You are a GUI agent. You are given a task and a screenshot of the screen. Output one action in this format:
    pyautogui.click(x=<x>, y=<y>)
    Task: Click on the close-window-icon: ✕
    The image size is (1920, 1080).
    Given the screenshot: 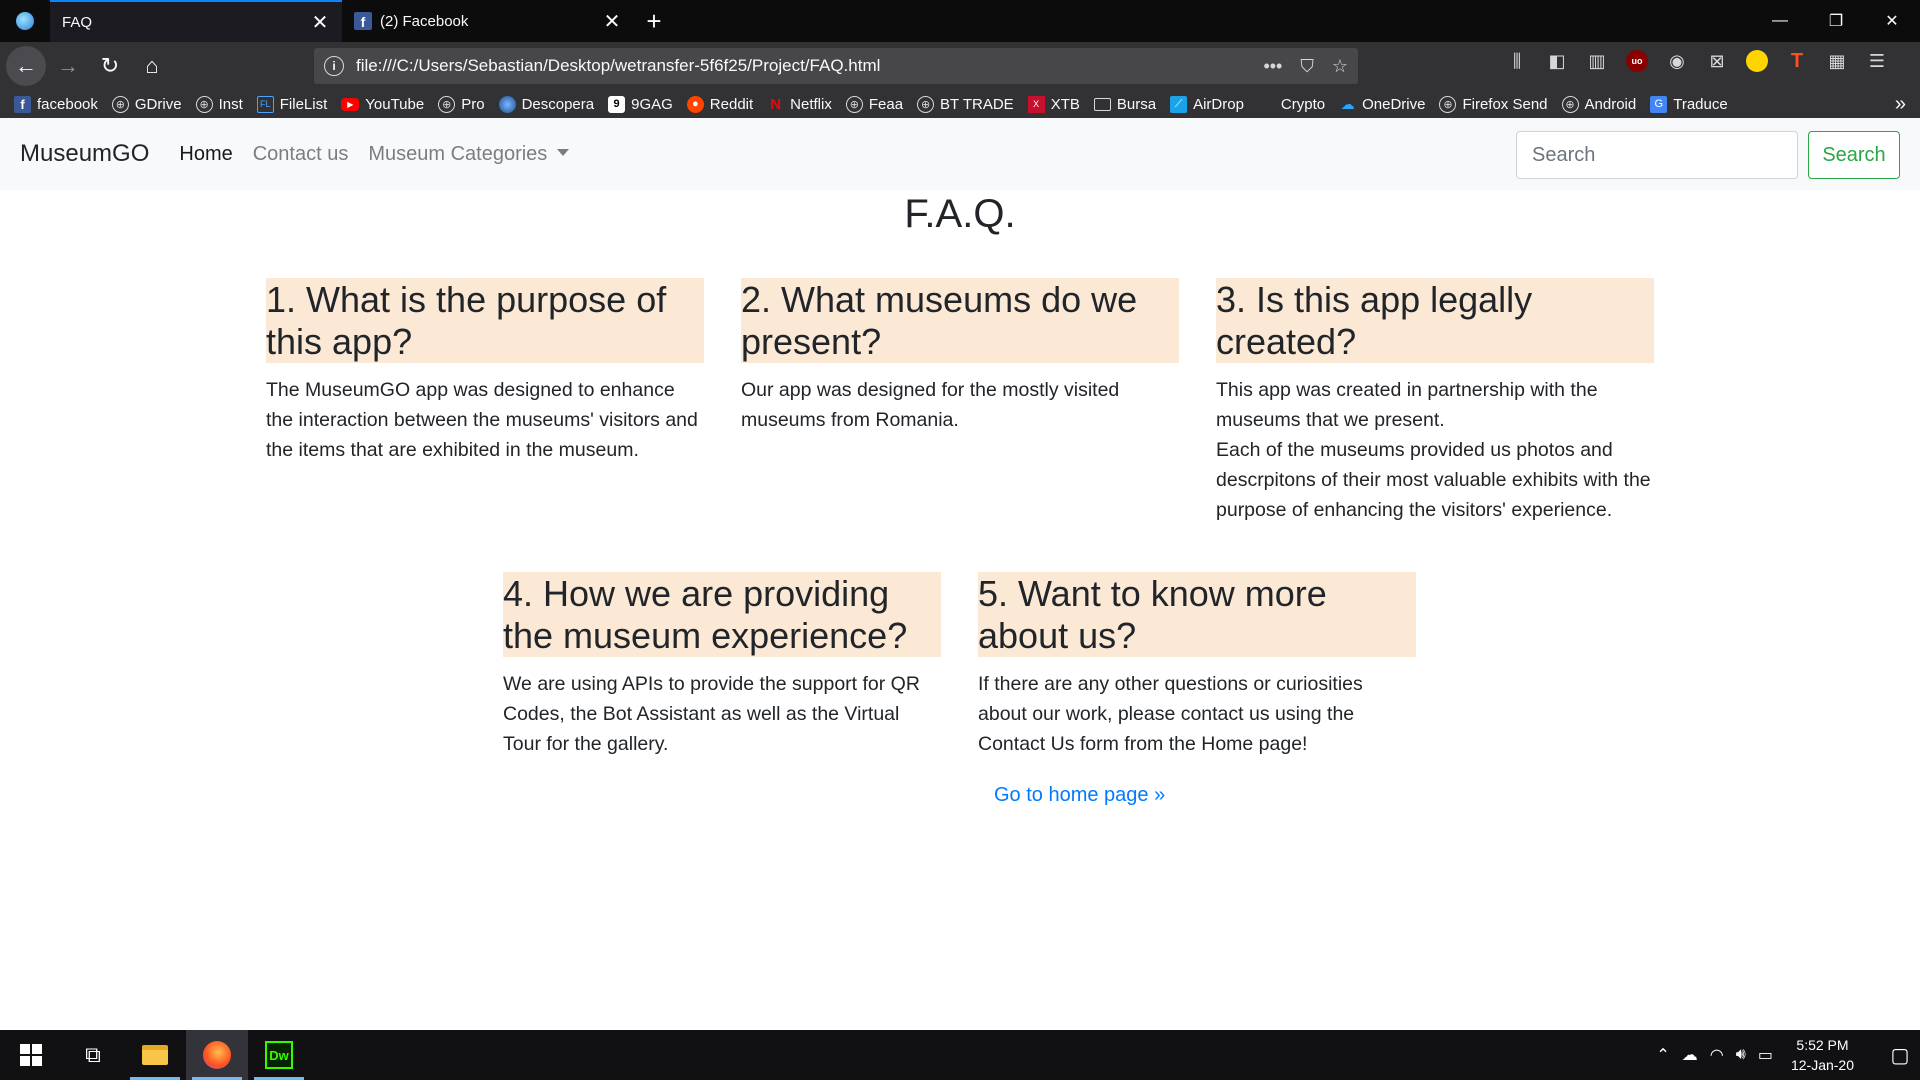 What is the action you would take?
    pyautogui.click(x=1892, y=21)
    